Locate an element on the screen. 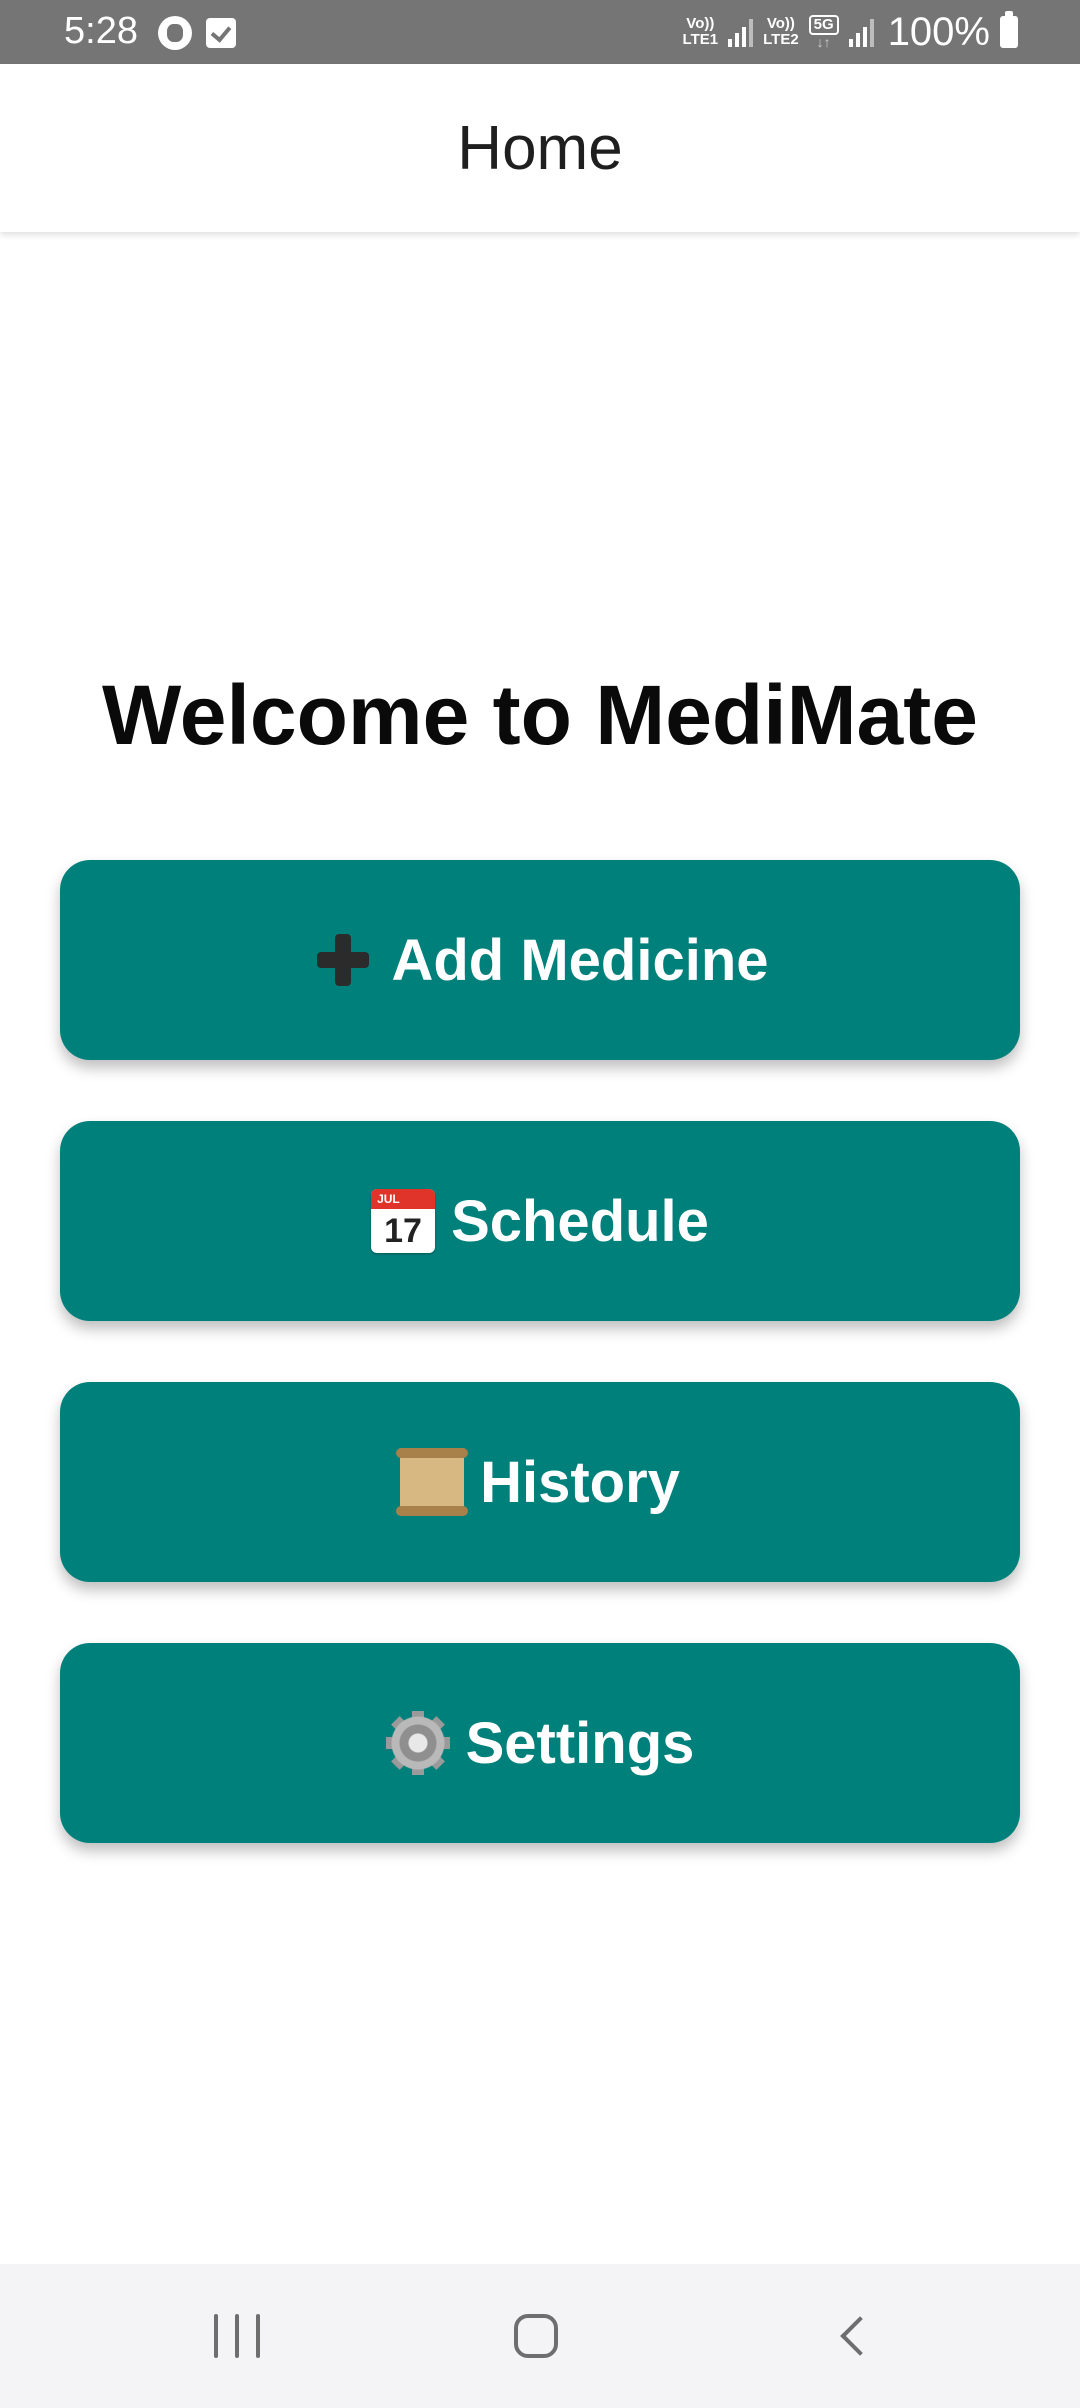 This screenshot has height=2408, width=1080. sim1-volte-label: Vo)) is located at coordinates (700, 23).